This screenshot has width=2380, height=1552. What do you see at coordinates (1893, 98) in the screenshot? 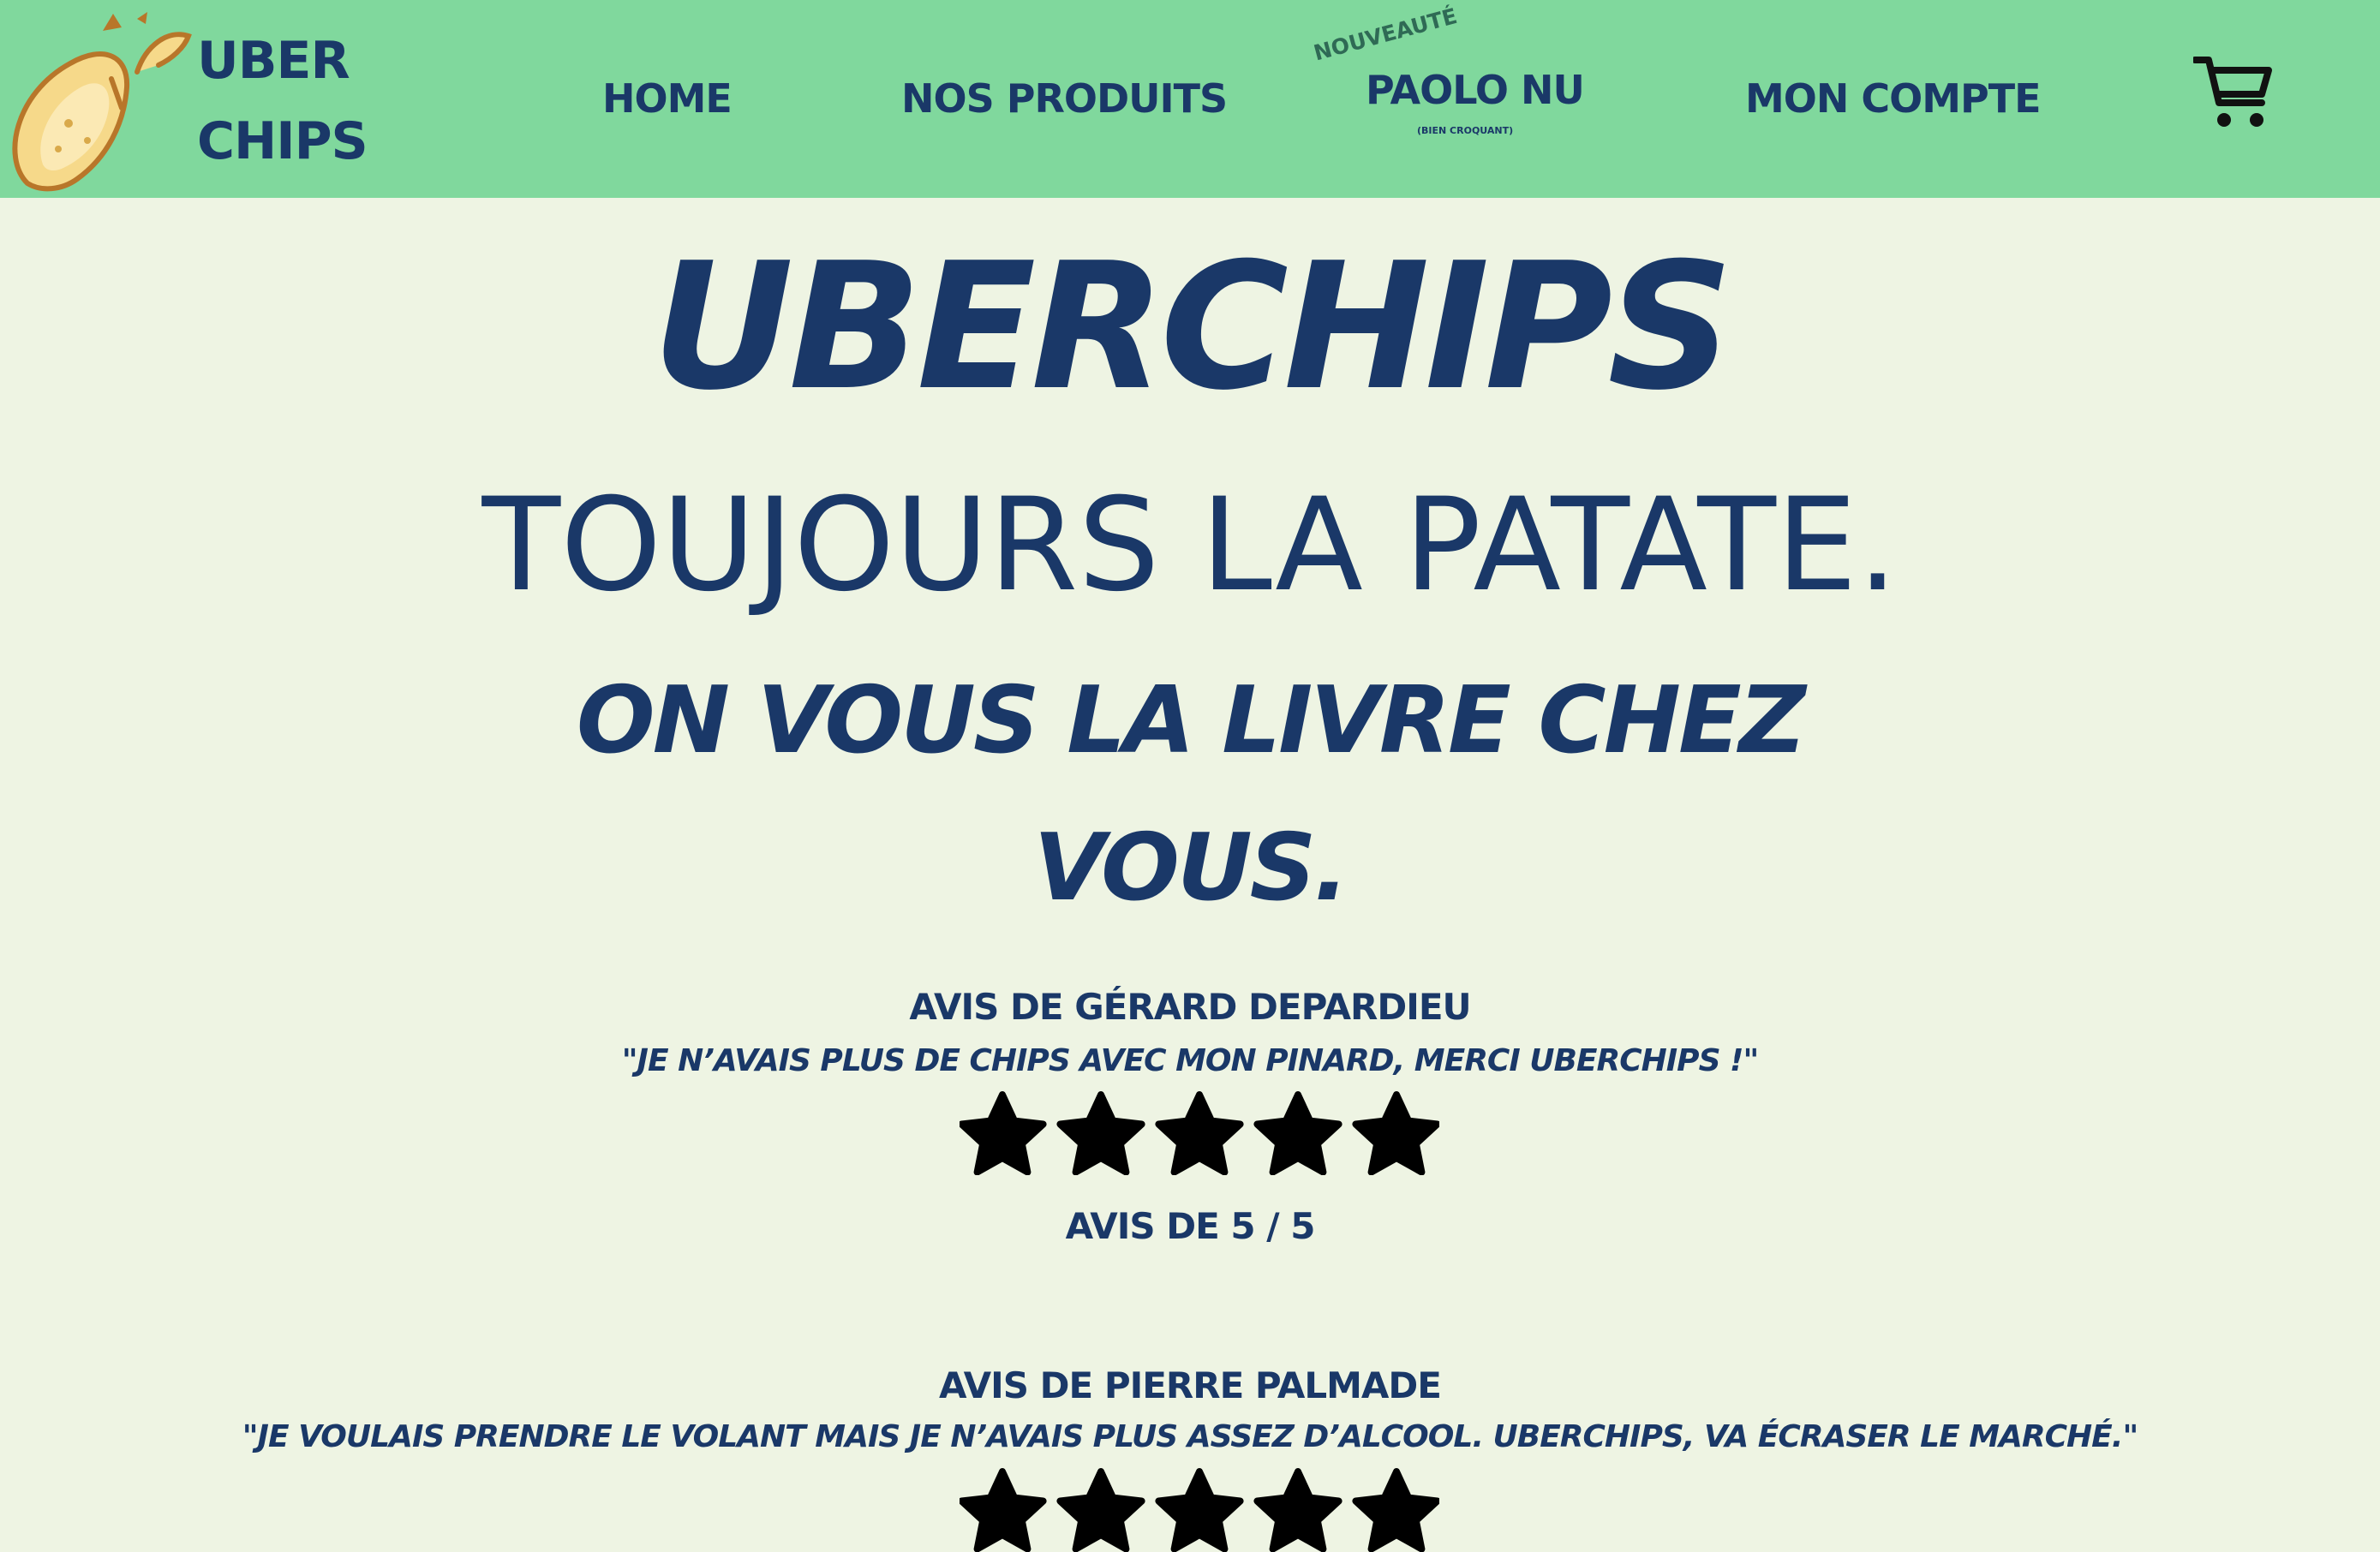
I see `nav-account-link: MON COMPTE` at bounding box center [1893, 98].